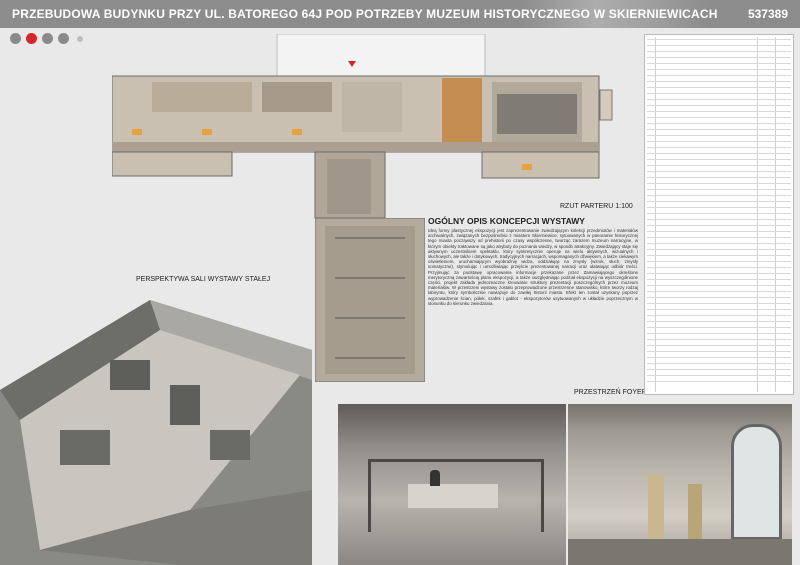 Image resolution: width=800 pixels, height=565 pixels. What do you see at coordinates (31, 38) in the screenshot?
I see `page-dot-2-active` at bounding box center [31, 38].